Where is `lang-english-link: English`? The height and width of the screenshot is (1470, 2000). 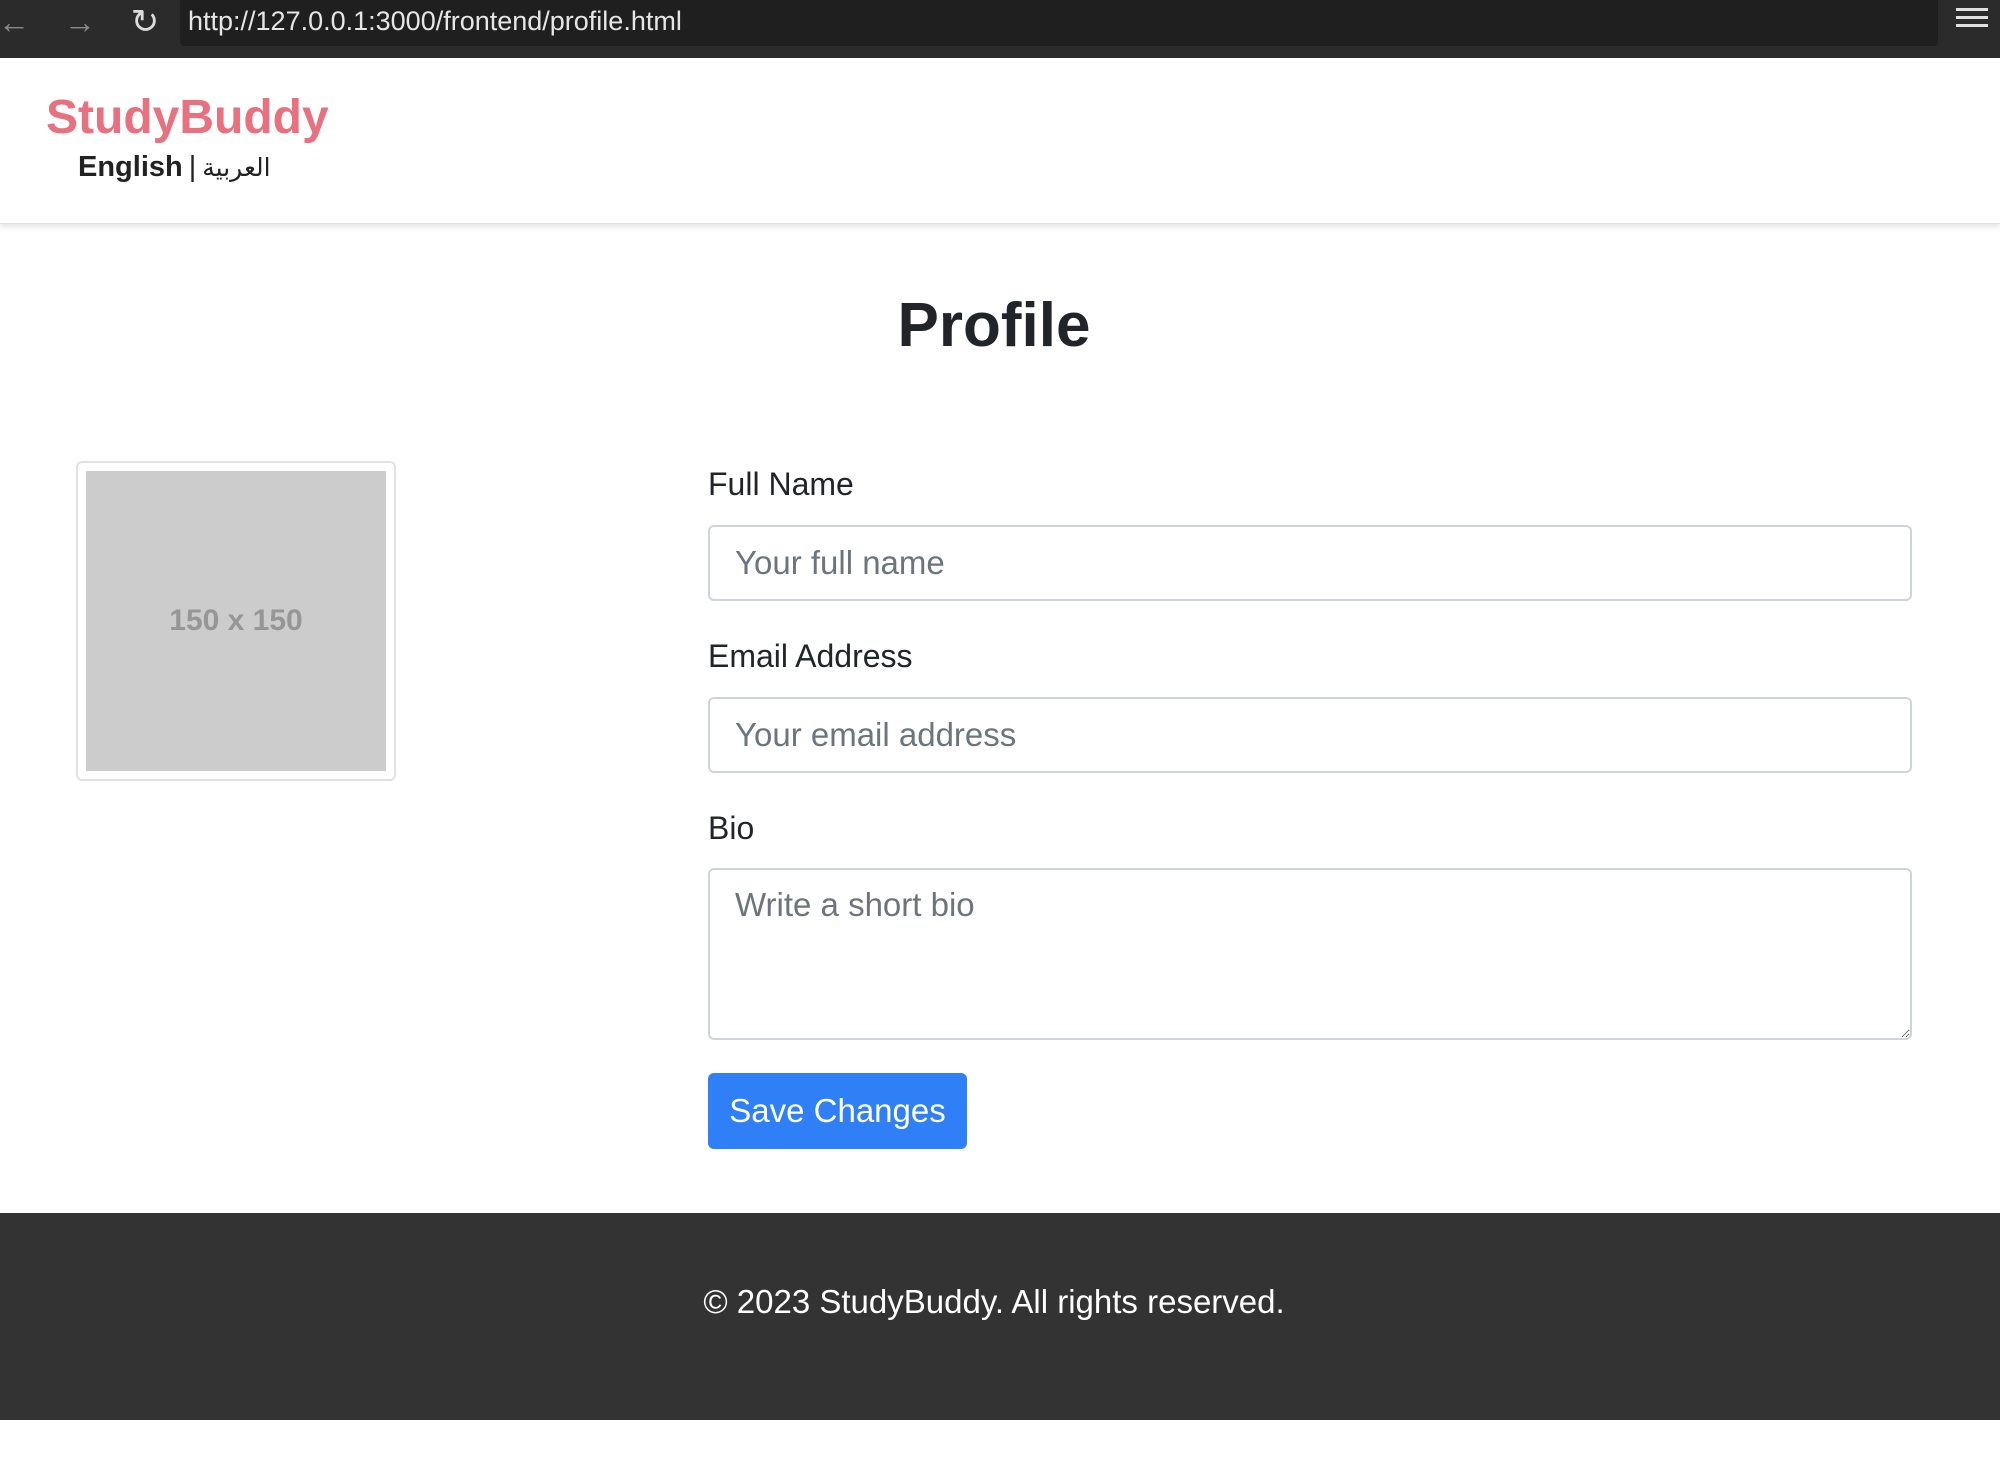
lang-english-link: English is located at coordinates (130, 167).